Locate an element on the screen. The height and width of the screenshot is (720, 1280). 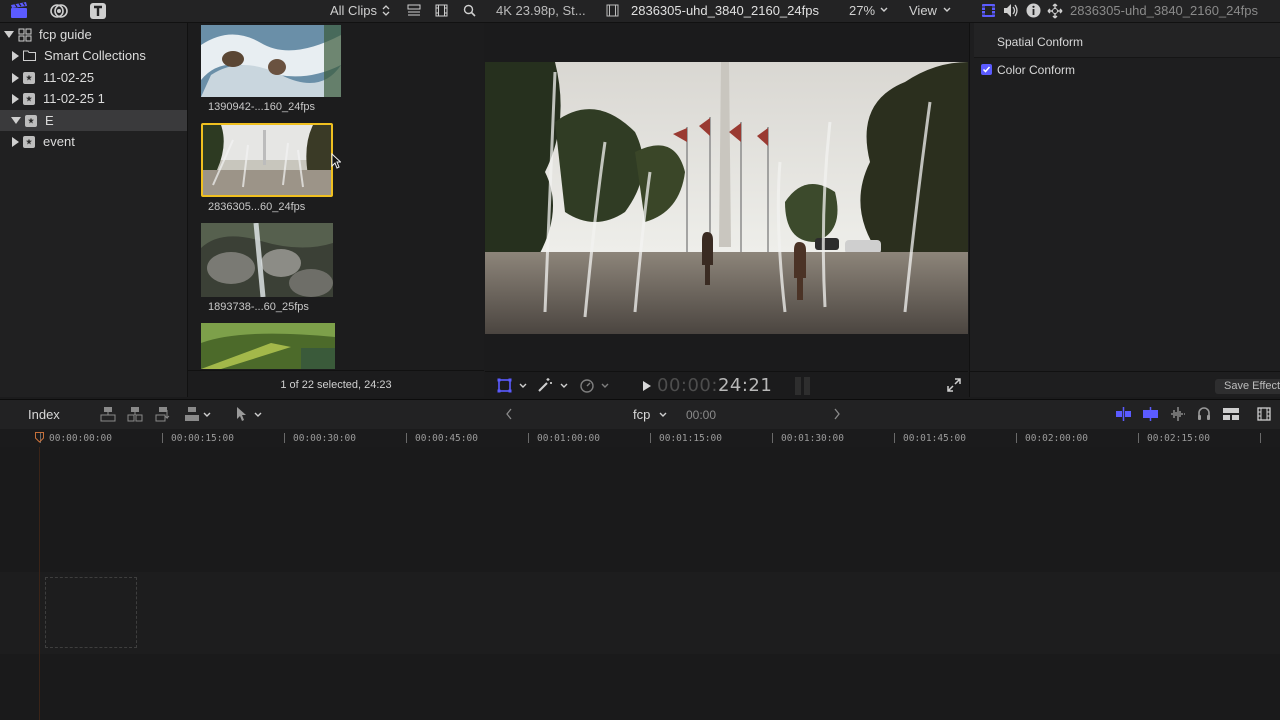
playhead-marker is located at coordinates (39, 437).